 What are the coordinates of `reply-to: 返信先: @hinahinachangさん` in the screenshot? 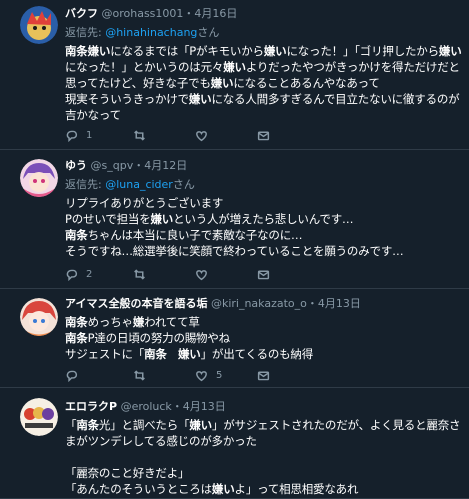 It's located at (264, 32).